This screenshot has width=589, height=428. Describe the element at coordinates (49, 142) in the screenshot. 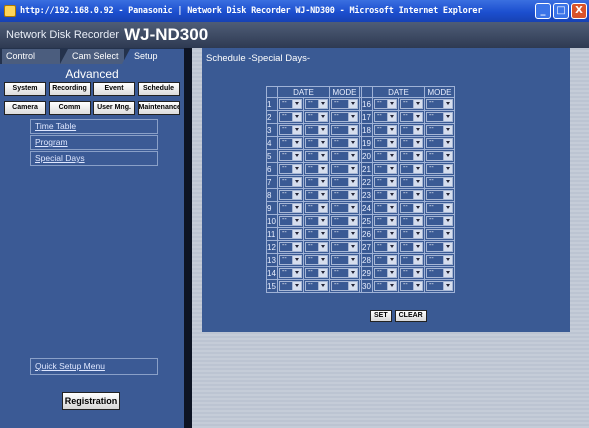

I see `submenu-label: Program` at that location.